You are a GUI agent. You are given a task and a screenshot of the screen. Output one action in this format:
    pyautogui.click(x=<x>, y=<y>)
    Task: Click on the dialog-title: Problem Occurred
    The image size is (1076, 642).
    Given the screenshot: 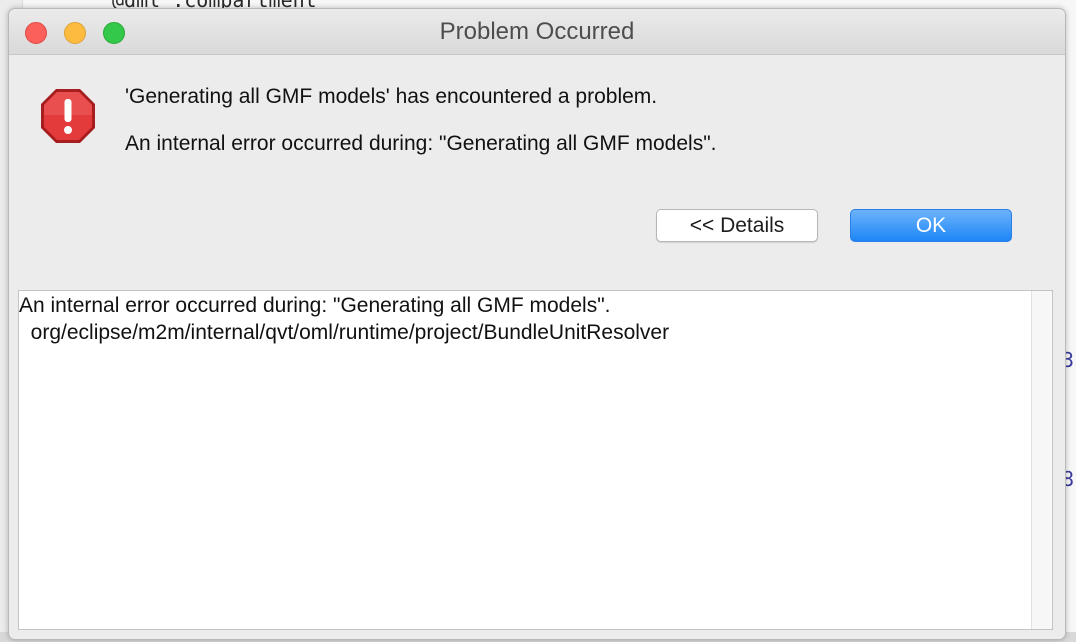 What is the action you would take?
    pyautogui.click(x=537, y=31)
    